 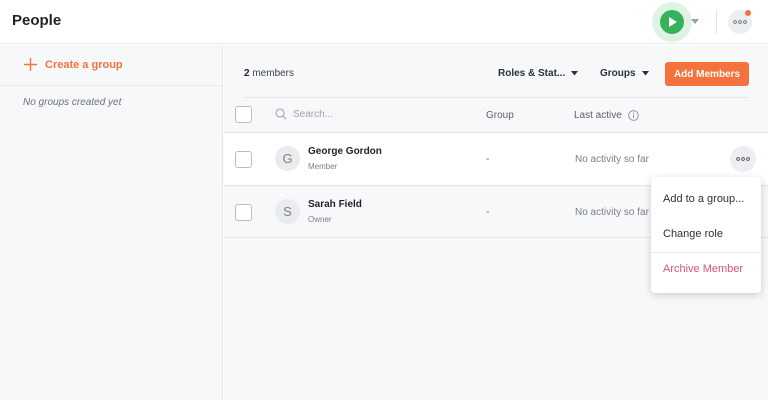 What do you see at coordinates (243, 114) in the screenshot?
I see `select-all-checkbox` at bounding box center [243, 114].